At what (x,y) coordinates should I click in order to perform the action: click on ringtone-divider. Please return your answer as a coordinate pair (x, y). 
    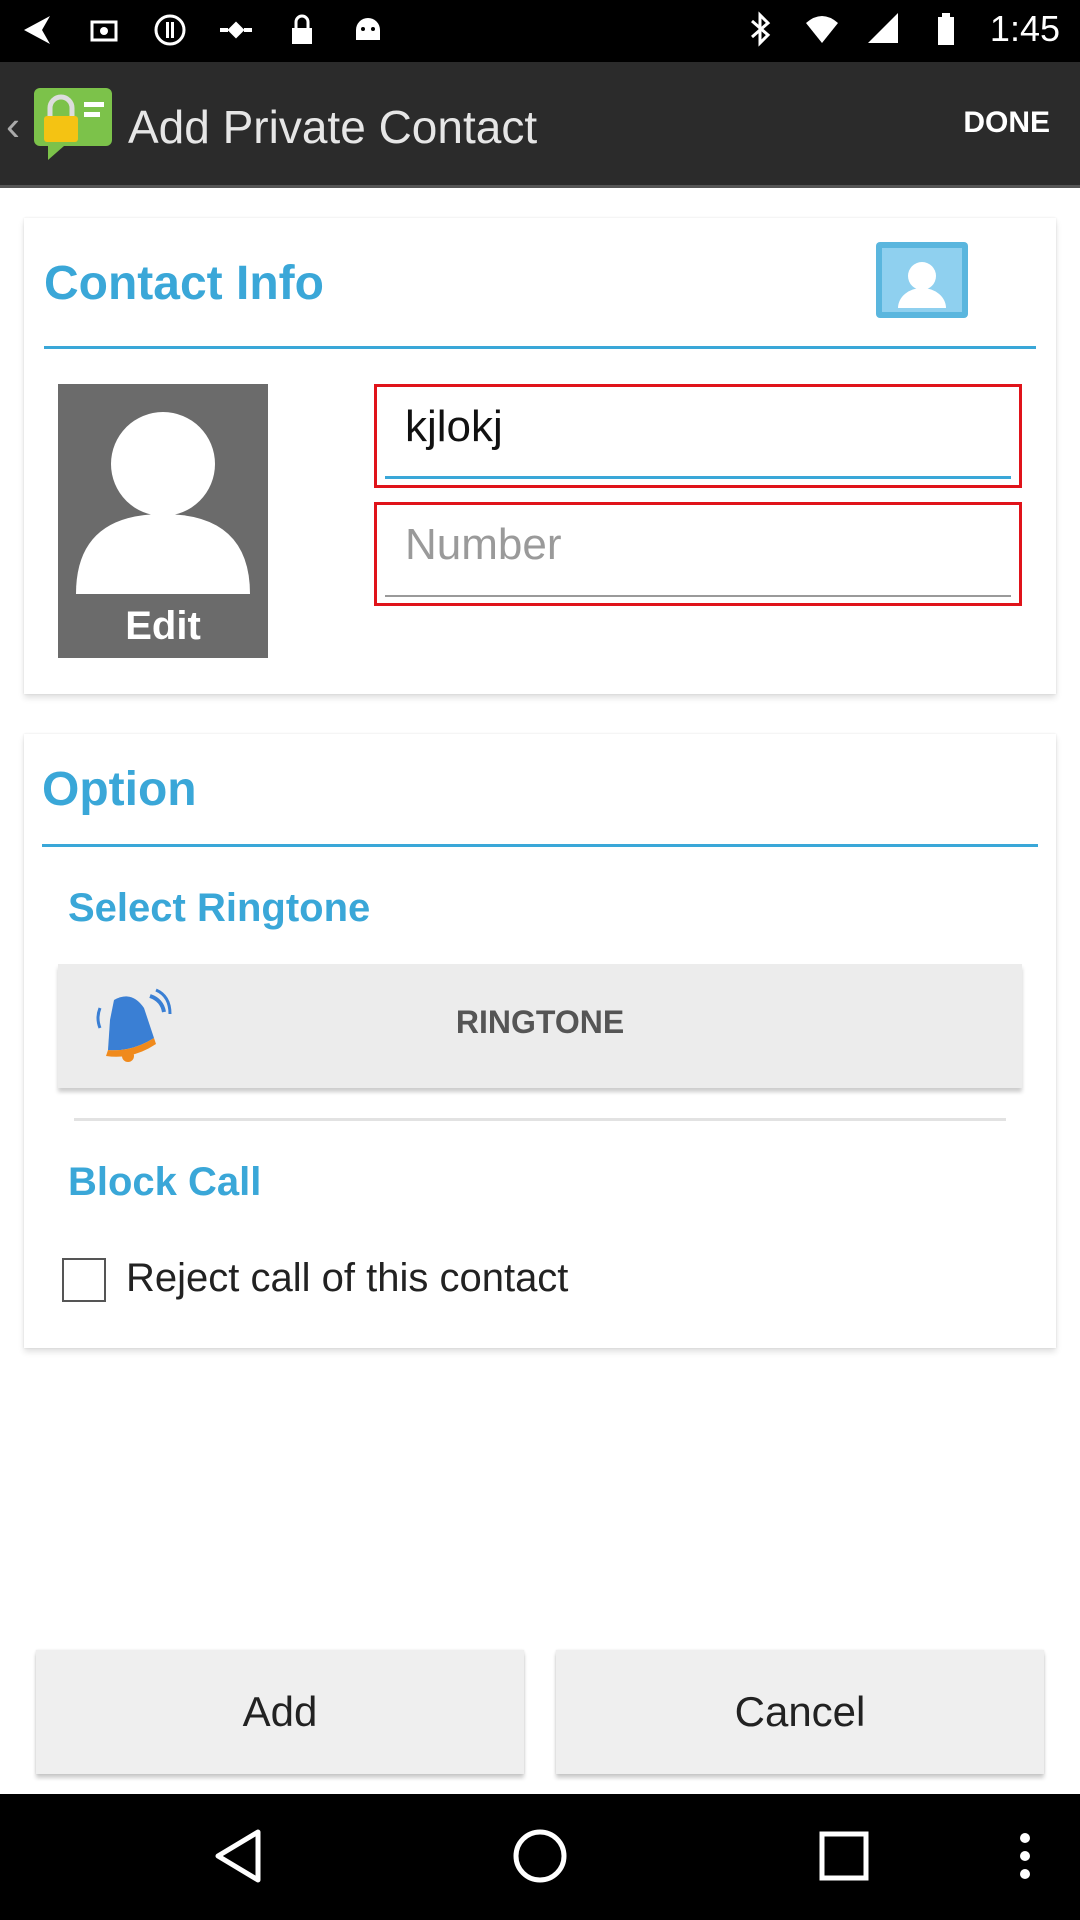
    Looking at the image, I should click on (540, 1119).